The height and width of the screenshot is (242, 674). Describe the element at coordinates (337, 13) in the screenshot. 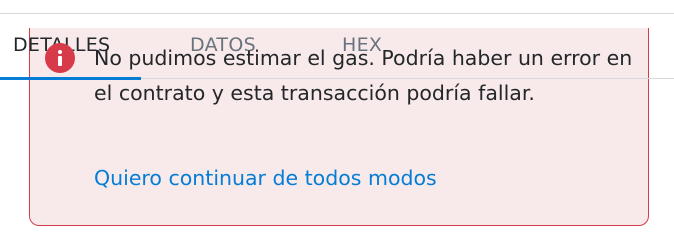

I see `top-divider` at that location.